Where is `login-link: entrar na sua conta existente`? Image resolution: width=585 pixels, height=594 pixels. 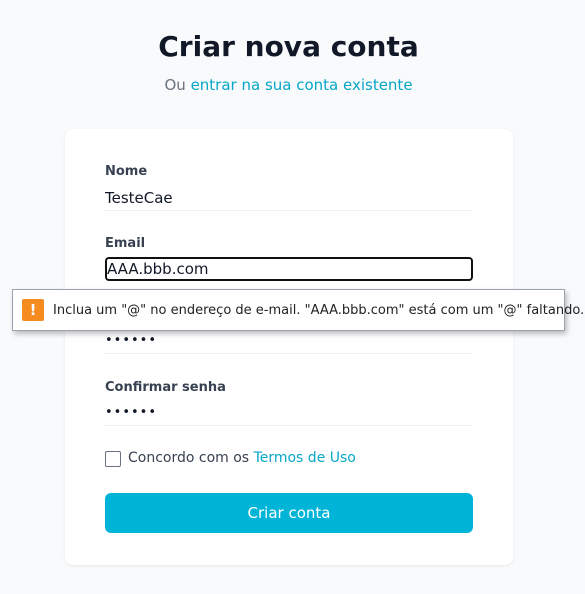 login-link: entrar na sua conta existente is located at coordinates (302, 85).